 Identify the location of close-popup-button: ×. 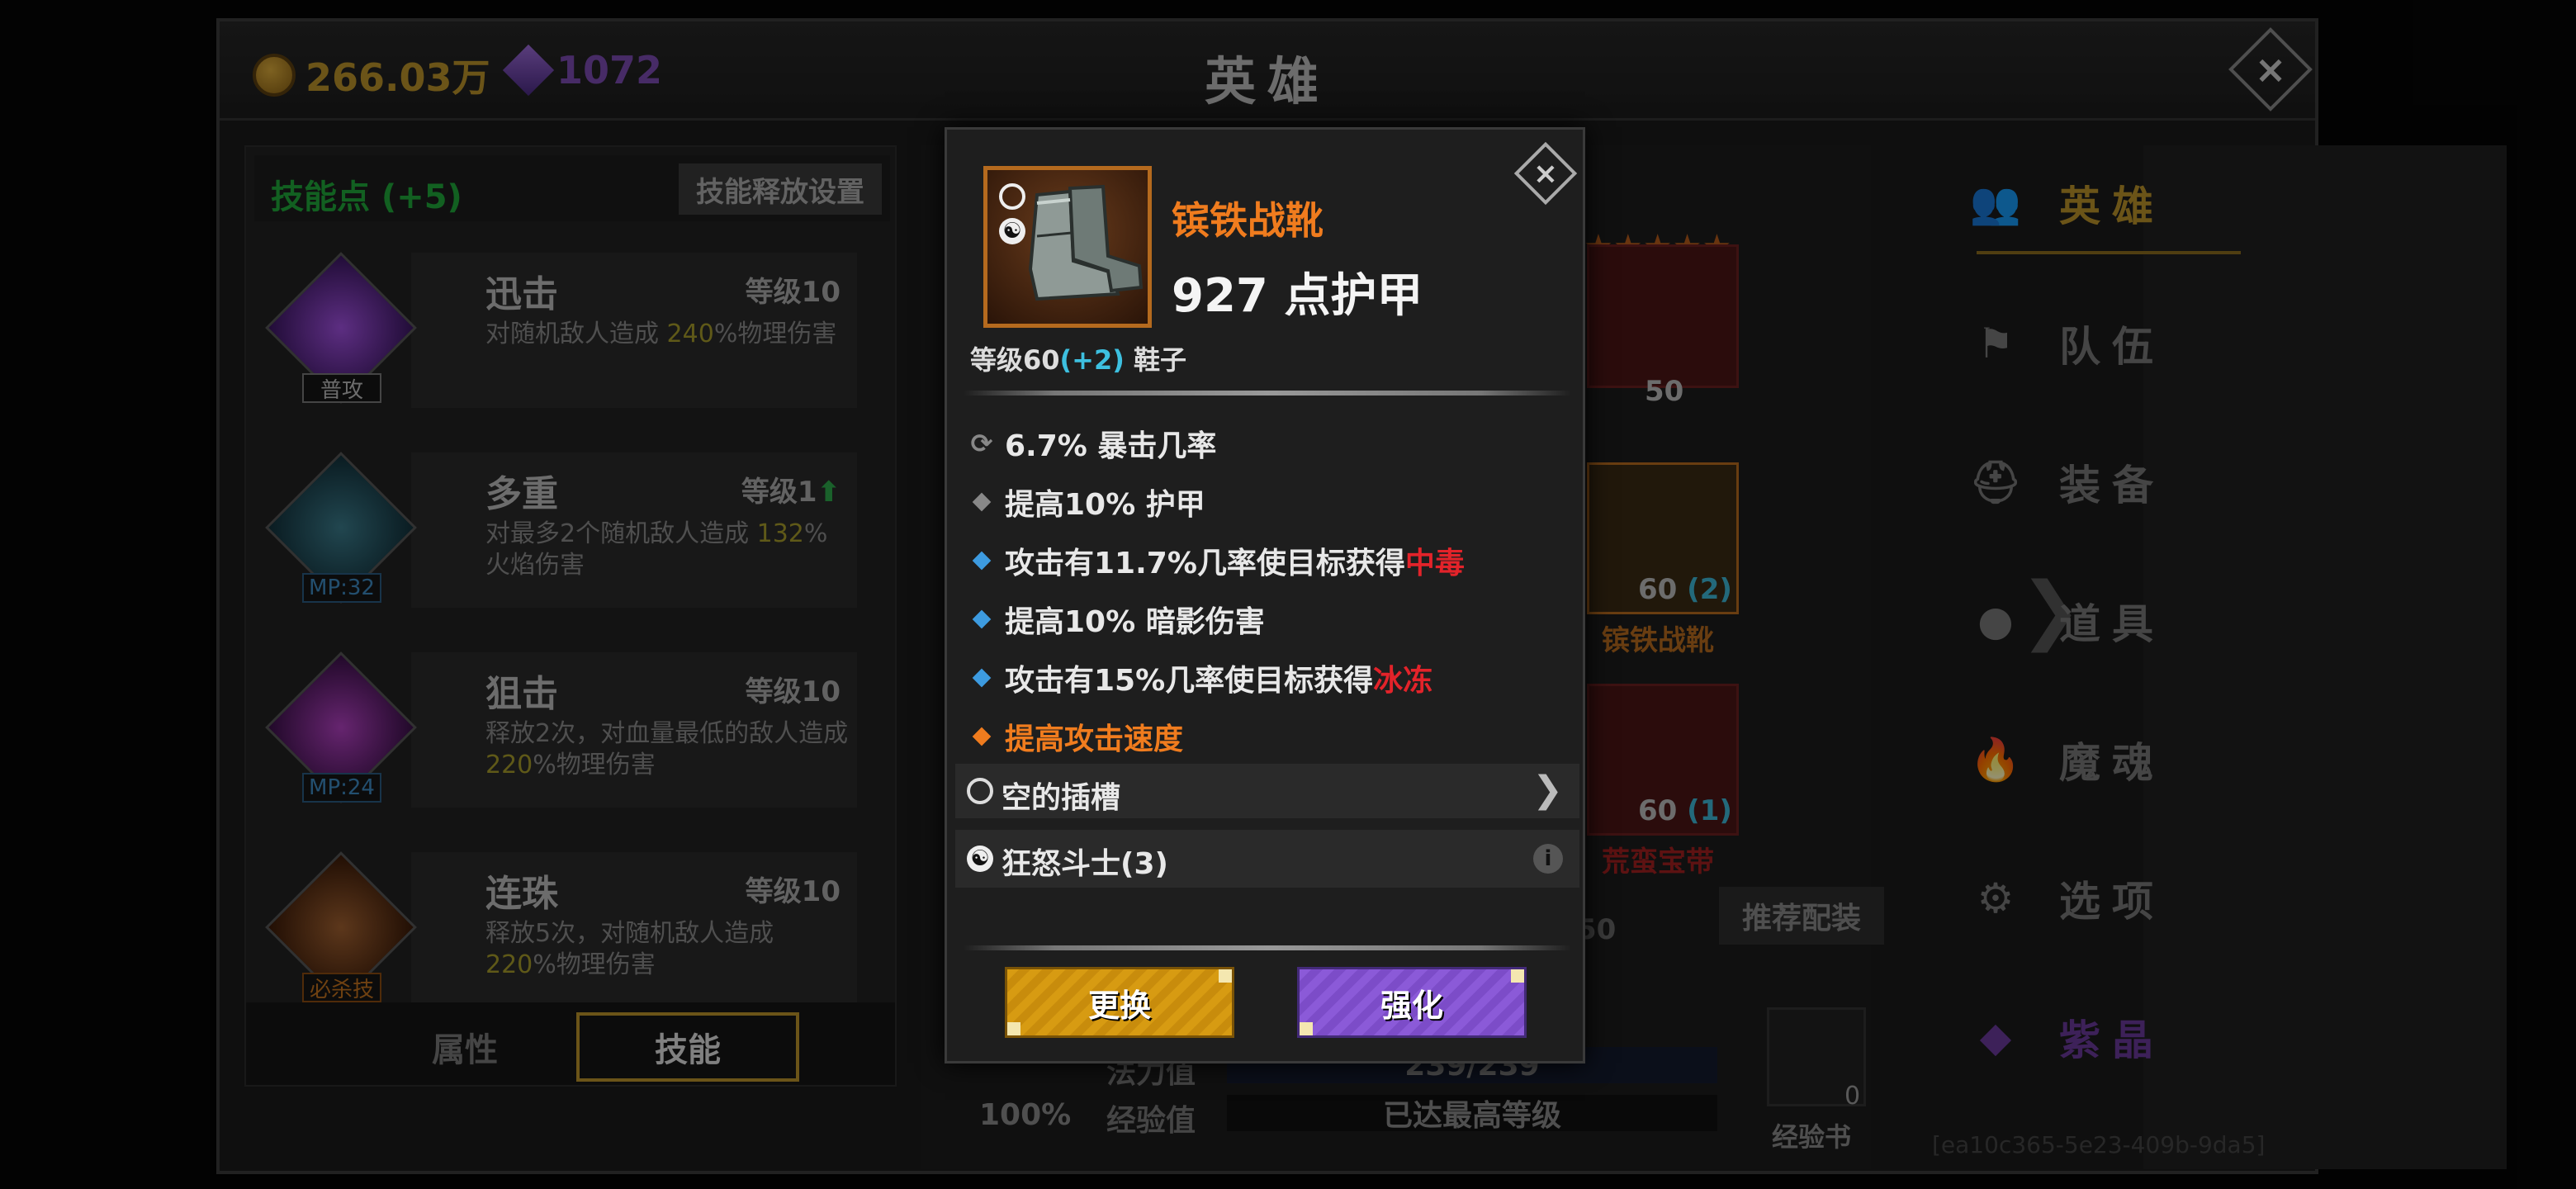
(1545, 173).